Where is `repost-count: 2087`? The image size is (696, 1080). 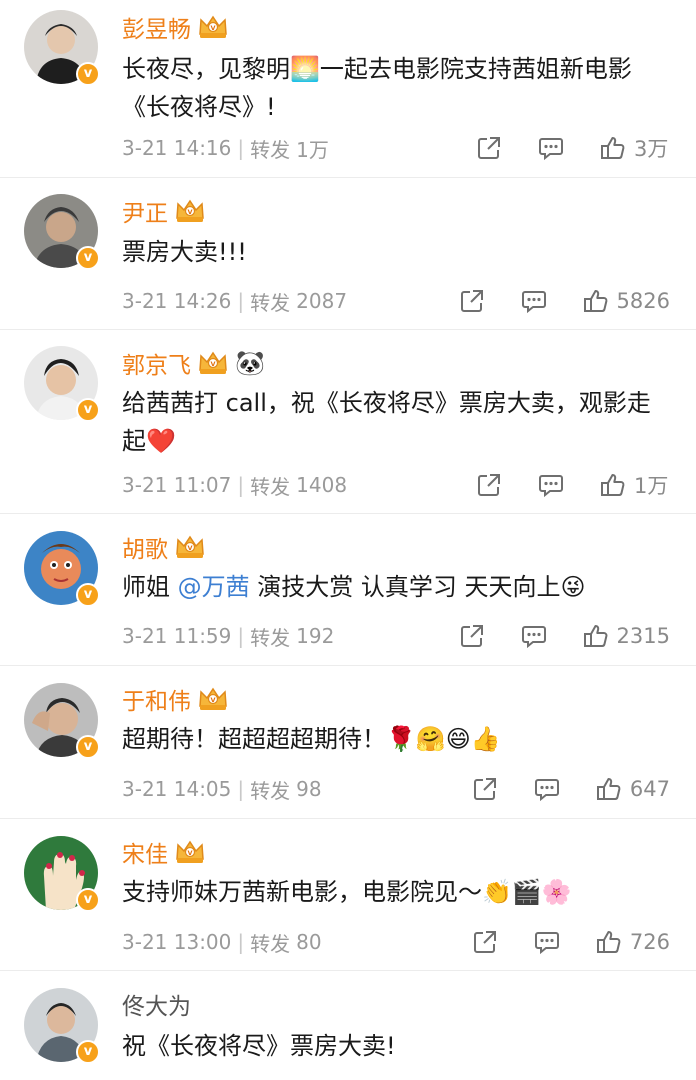 repost-count: 2087 is located at coordinates (322, 301).